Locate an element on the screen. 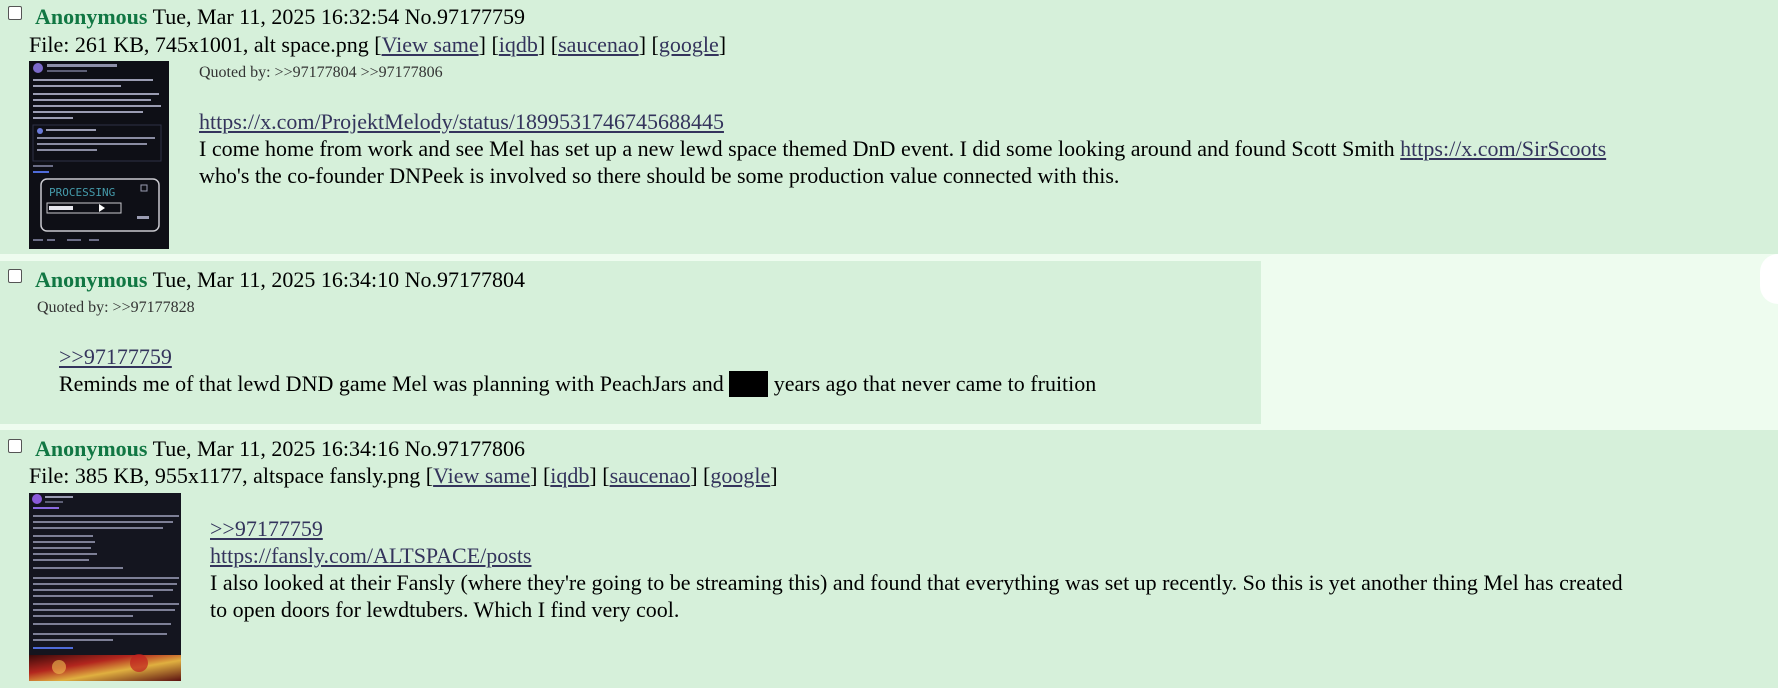  post-number: No.97177804 is located at coordinates (465, 279).